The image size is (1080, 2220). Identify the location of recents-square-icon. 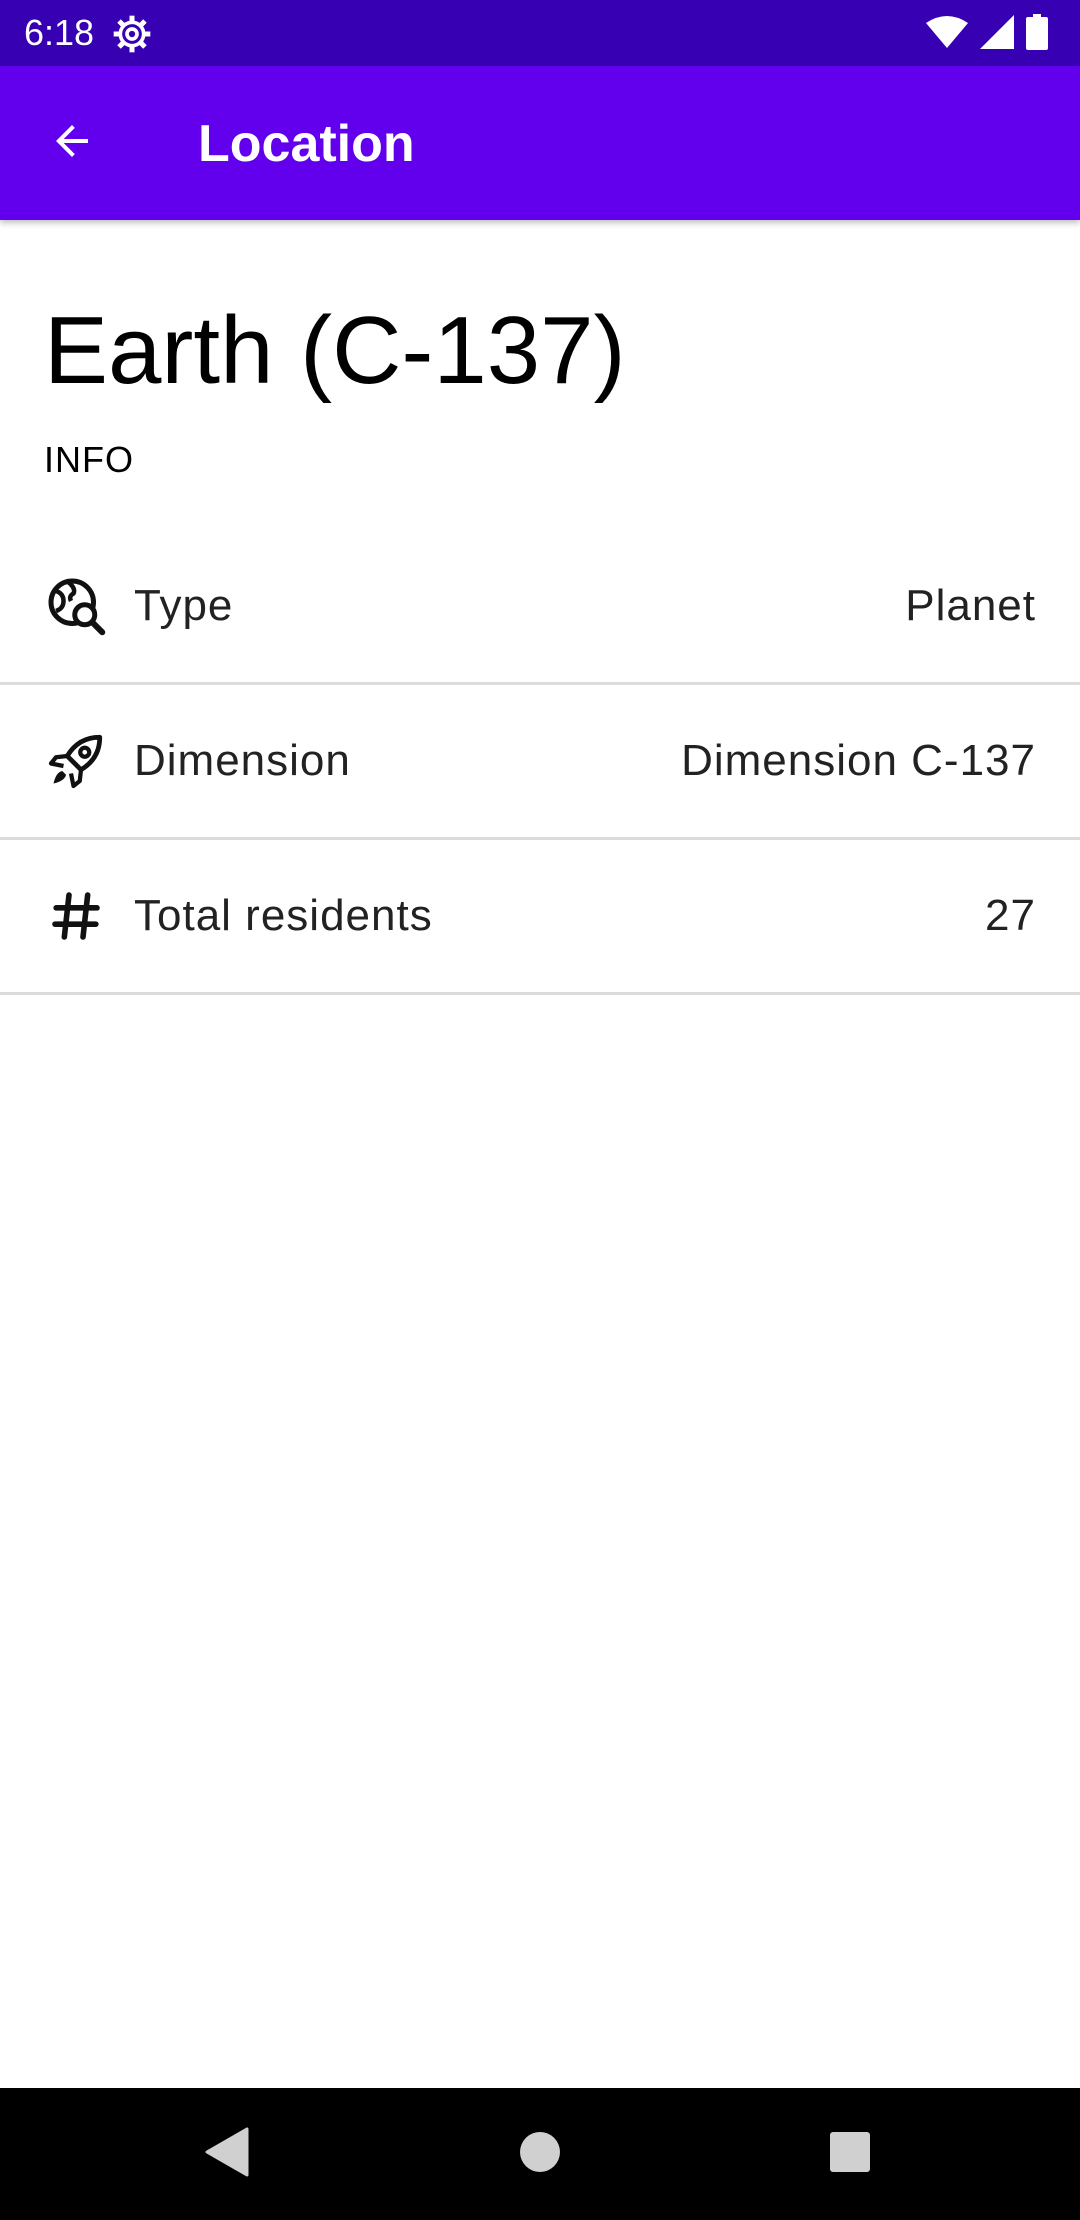
(850, 2154).